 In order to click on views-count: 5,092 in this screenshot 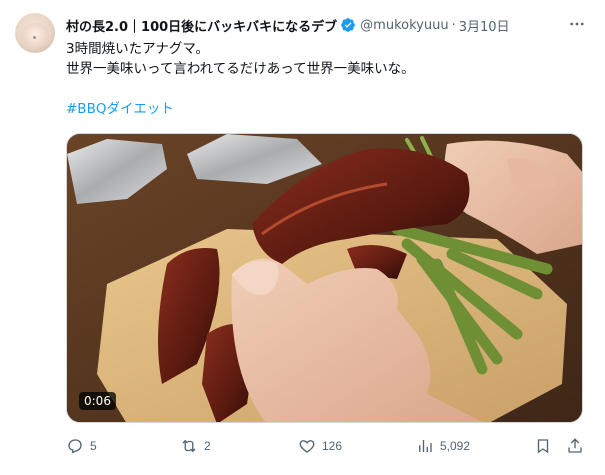, I will do `click(455, 446)`.